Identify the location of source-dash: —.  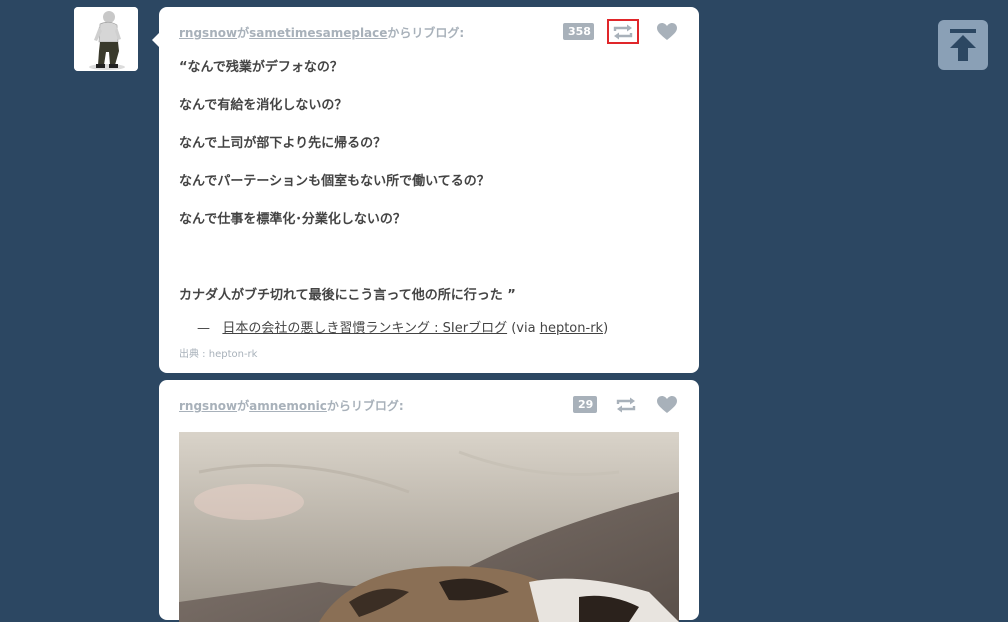
(203, 328).